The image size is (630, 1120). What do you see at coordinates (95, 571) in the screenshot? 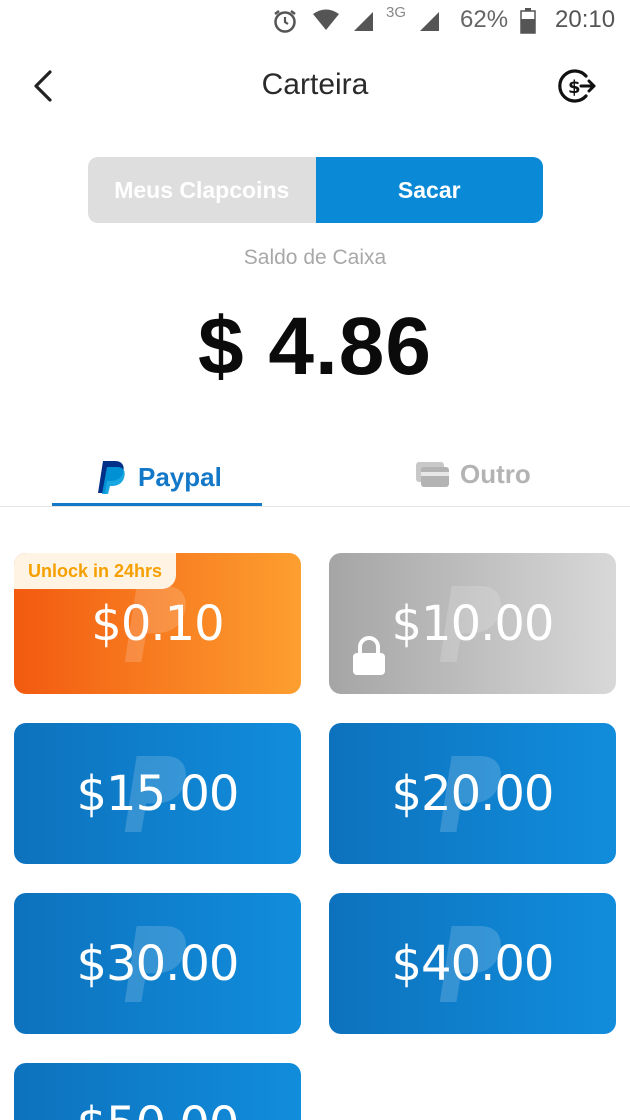
I see `unlock-badge: Unlock in 24hrs` at bounding box center [95, 571].